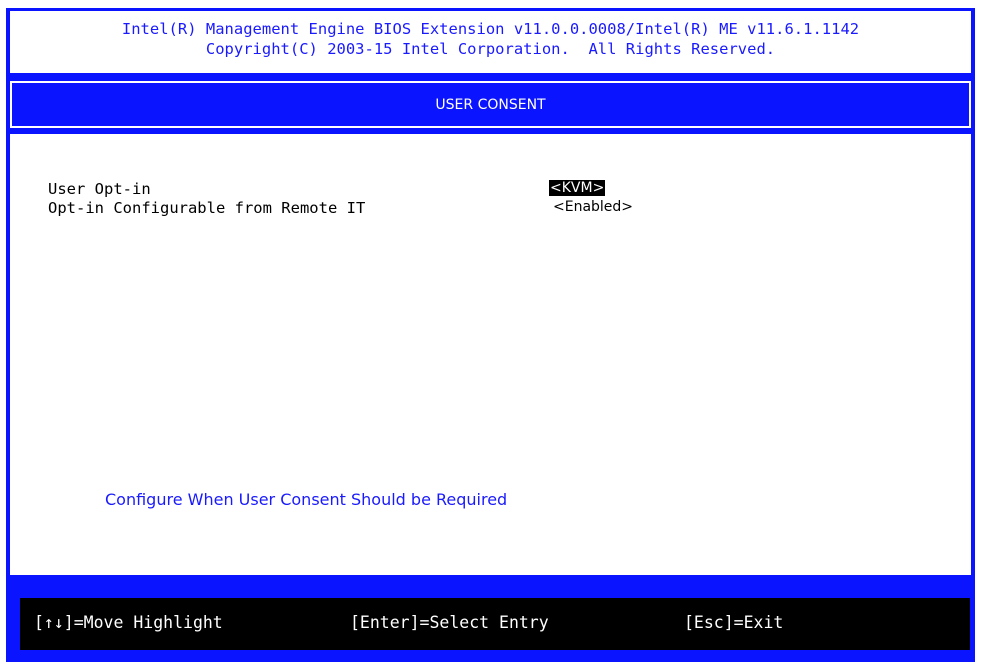 The height and width of the screenshot is (666, 984). Describe the element at coordinates (99, 189) in the screenshot. I see `setting-label-user-opt-in: User Opt-in` at that location.